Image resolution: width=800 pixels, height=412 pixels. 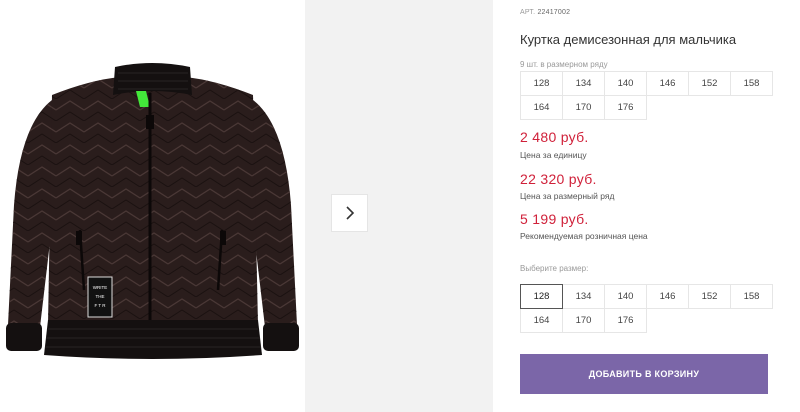 I want to click on size-row-cell-170: 170, so click(x=583, y=107).